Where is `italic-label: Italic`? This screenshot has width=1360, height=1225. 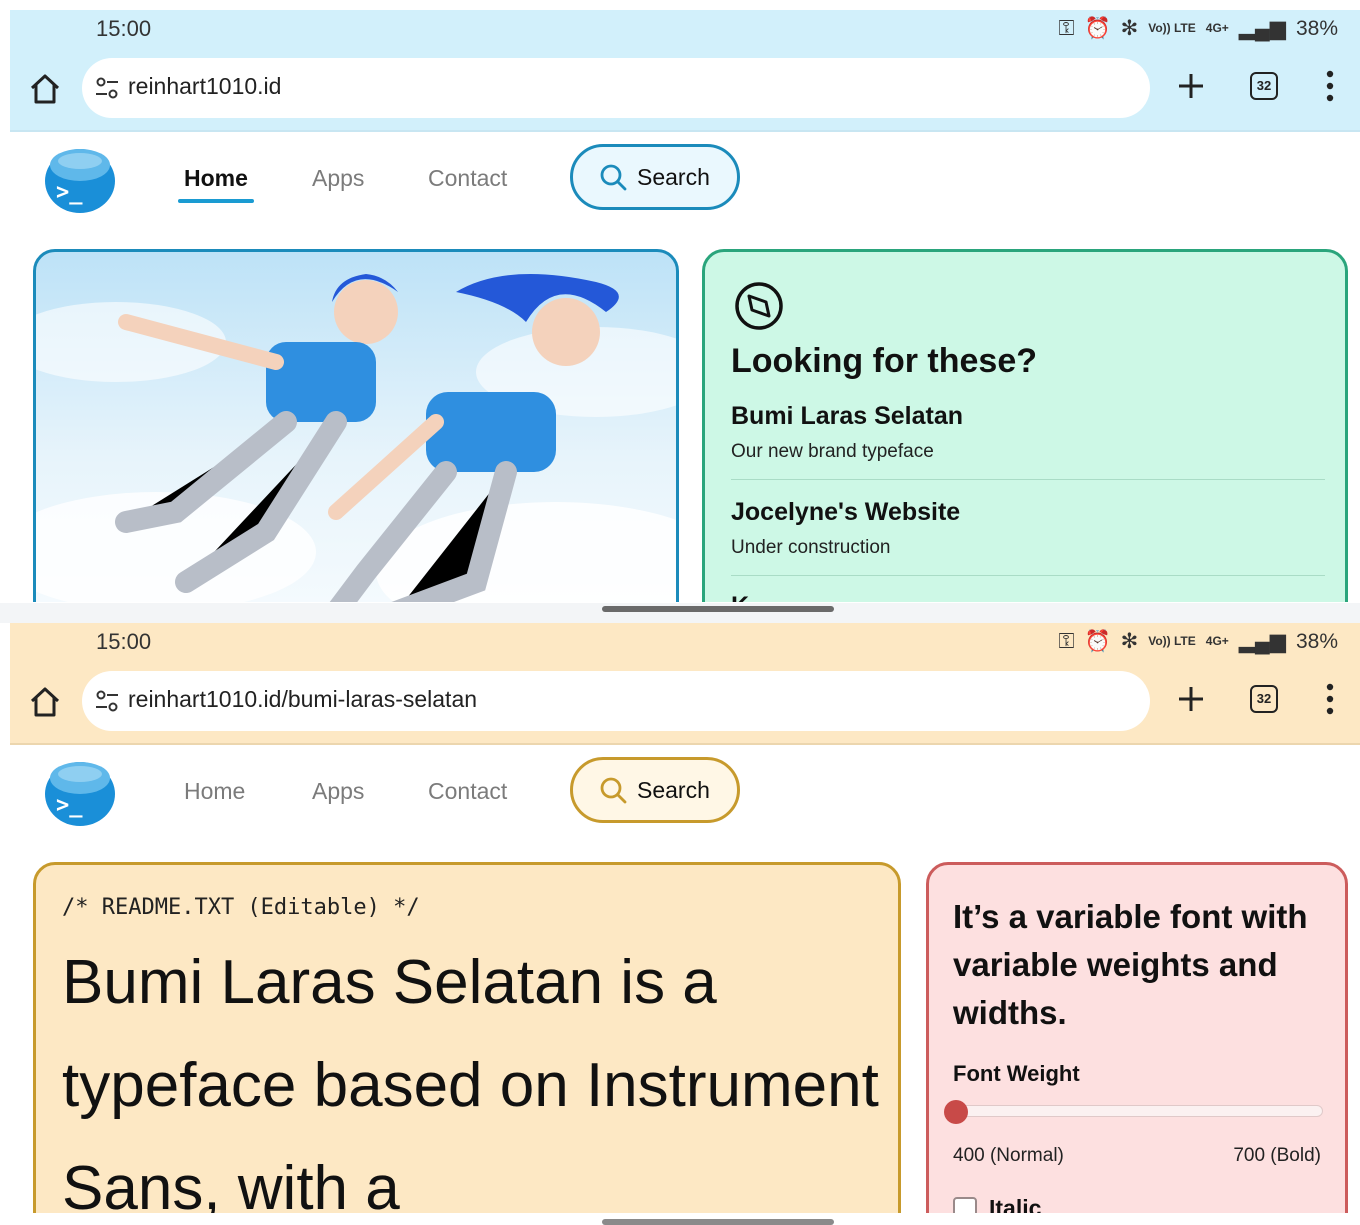
italic-label: Italic is located at coordinates (1015, 1204).